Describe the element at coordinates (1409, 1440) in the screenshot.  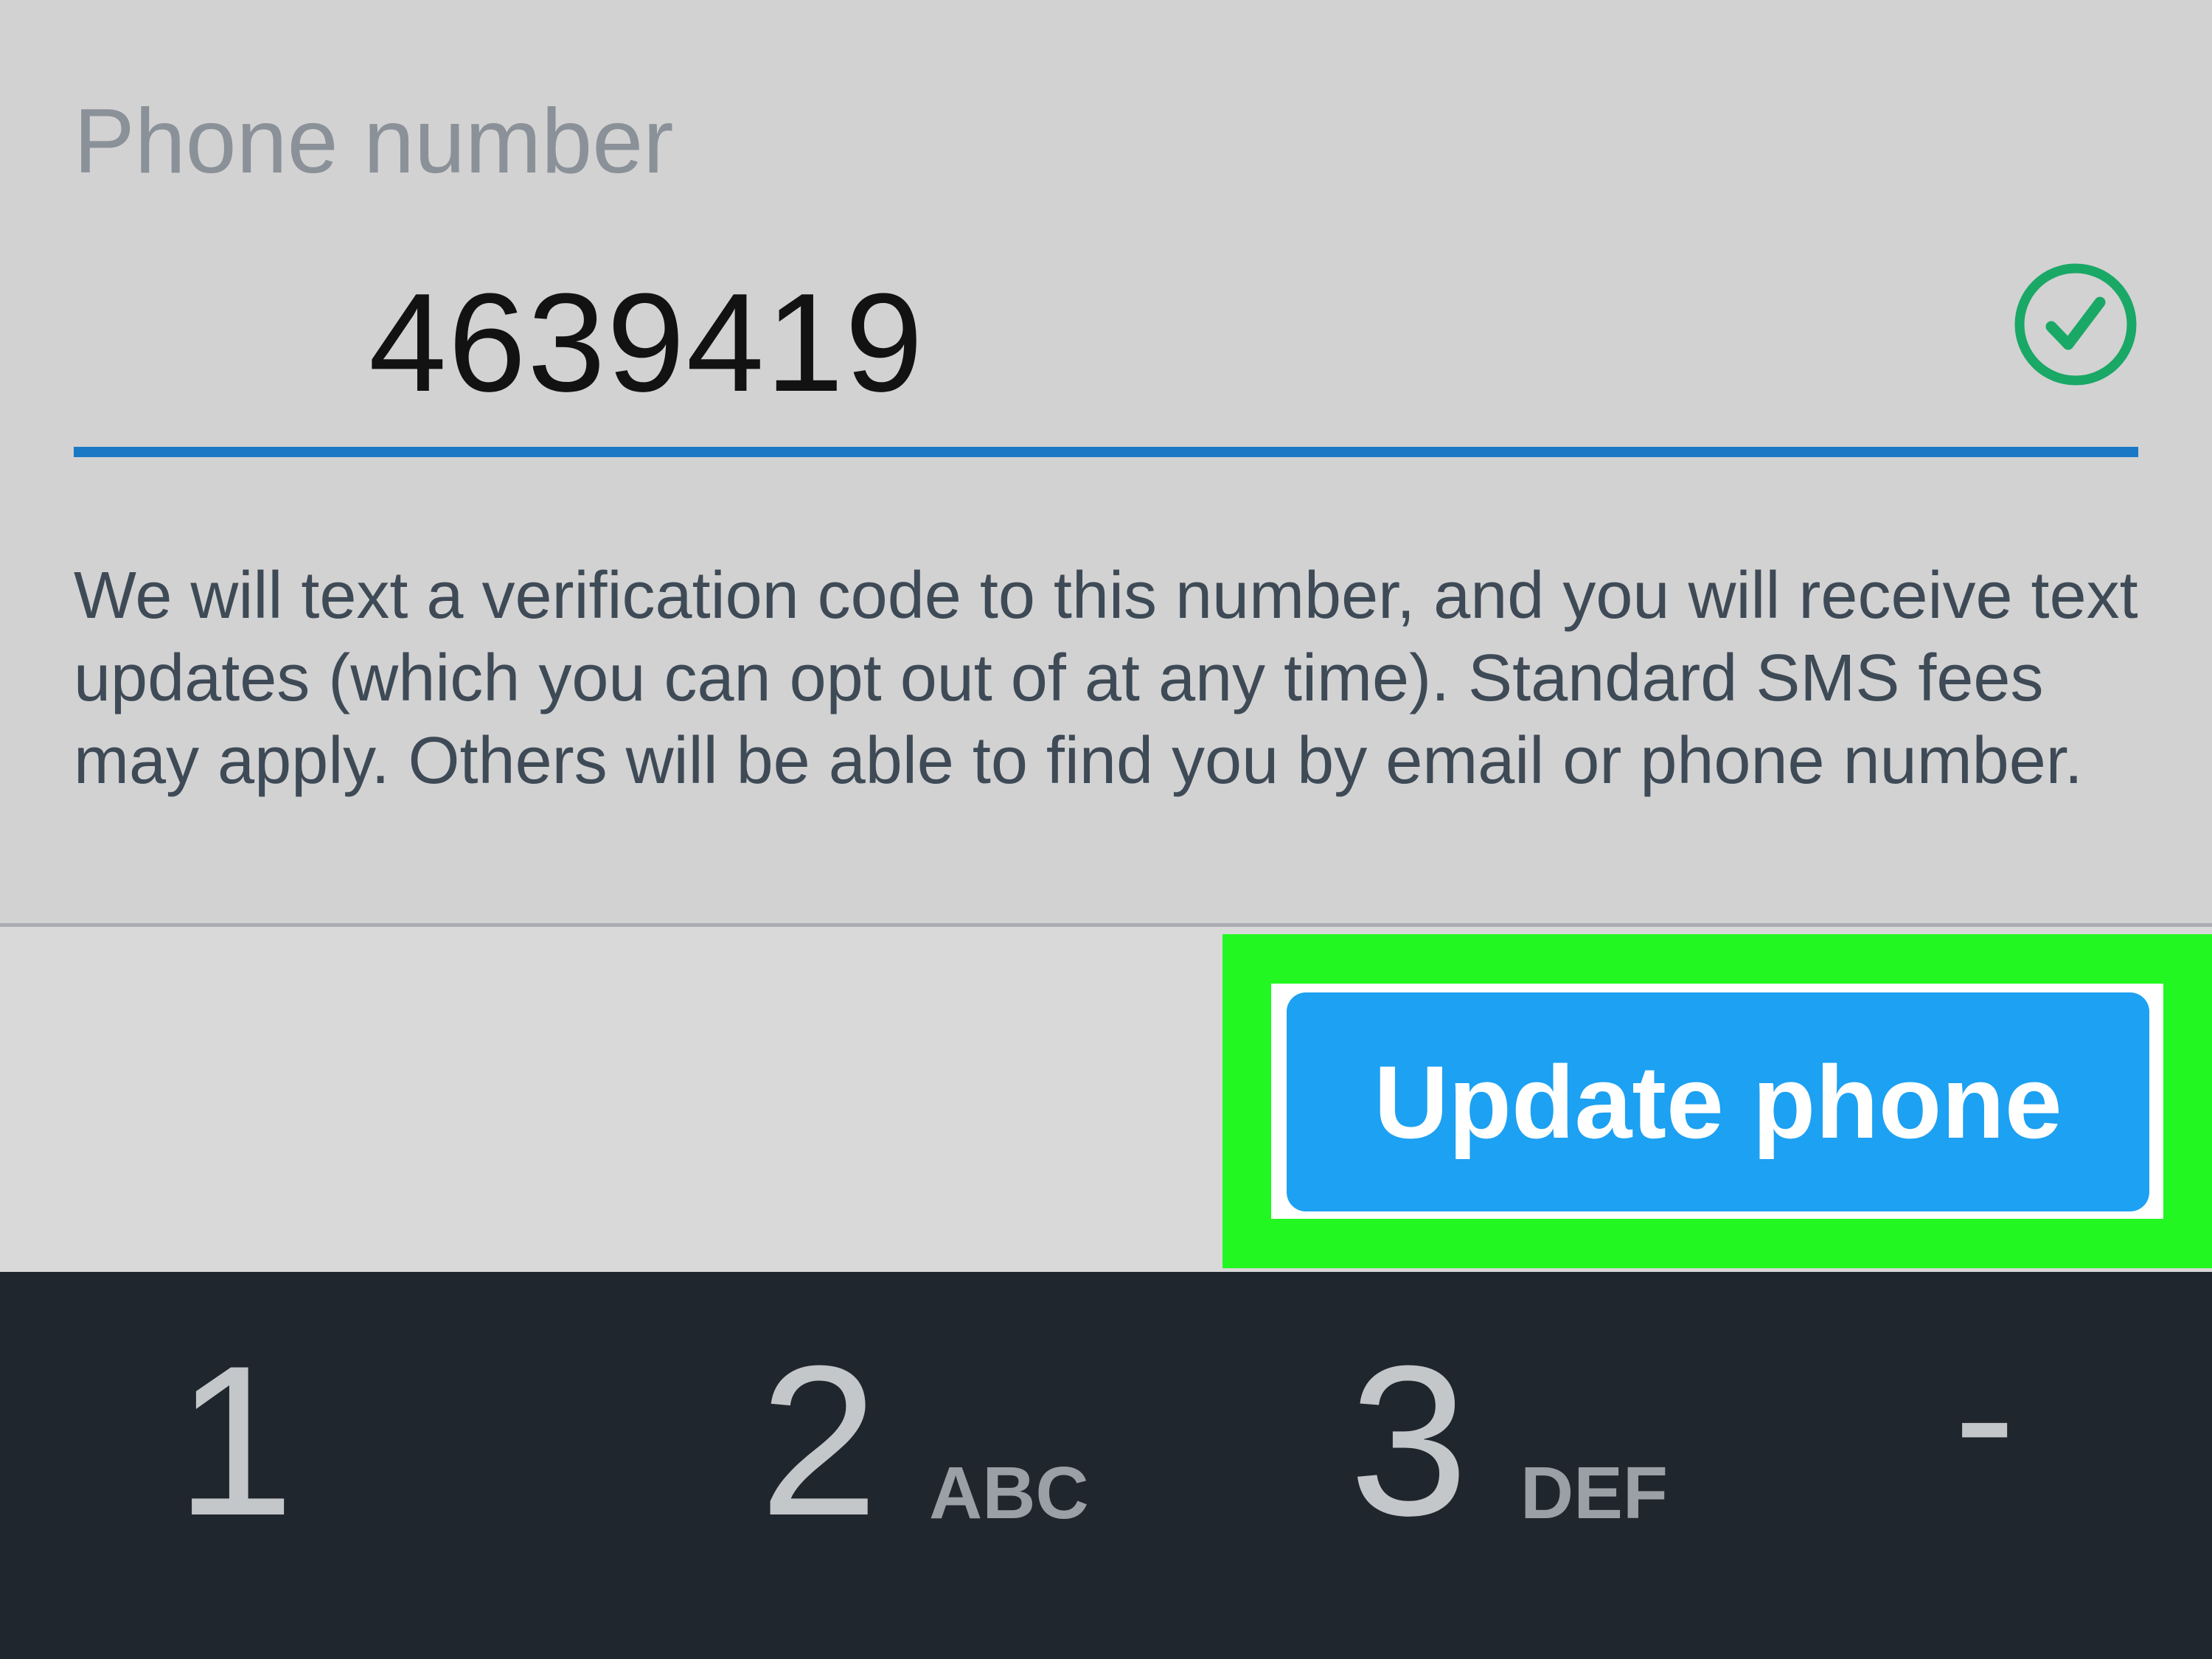
I see `key-digit: 3` at that location.